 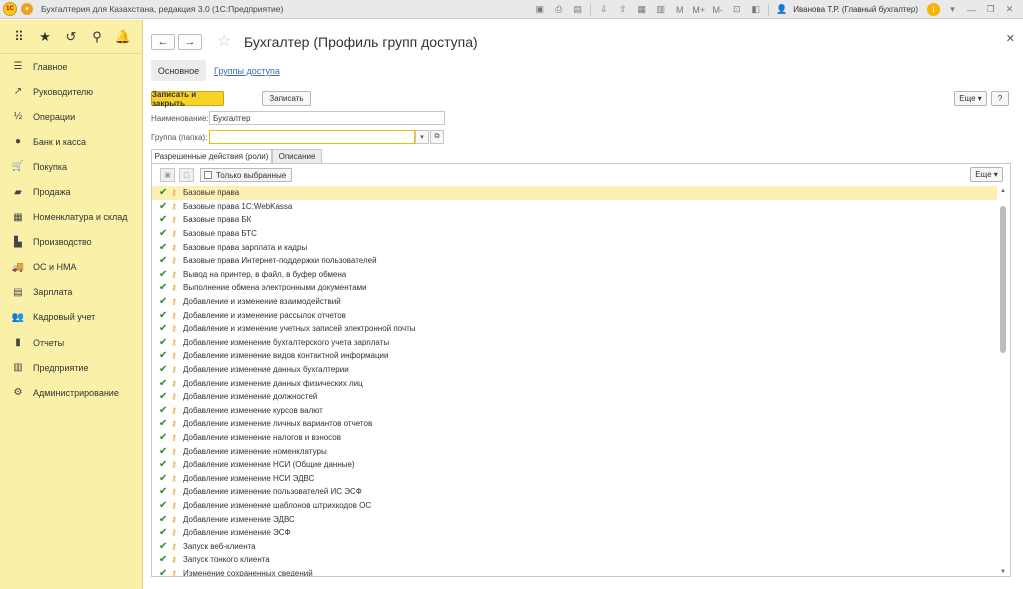 What do you see at coordinates (297, 156) in the screenshot?
I see `tab-description: Описание` at bounding box center [297, 156].